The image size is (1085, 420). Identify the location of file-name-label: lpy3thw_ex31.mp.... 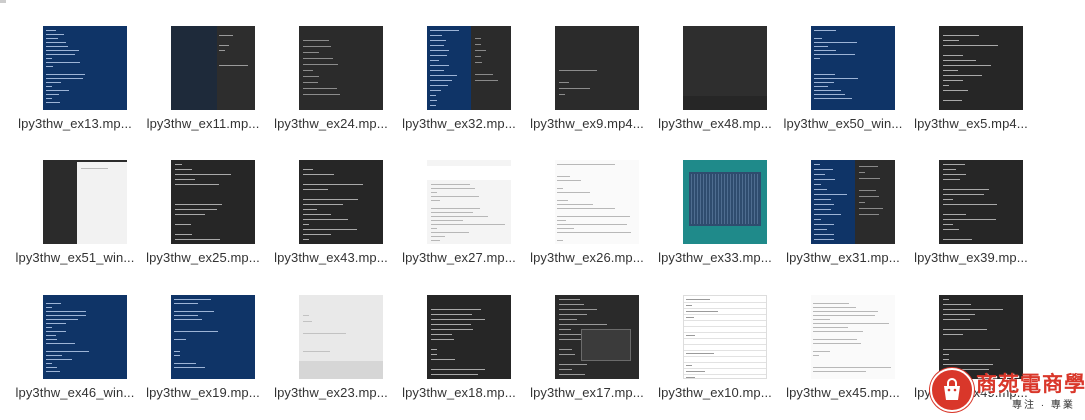
(843, 257).